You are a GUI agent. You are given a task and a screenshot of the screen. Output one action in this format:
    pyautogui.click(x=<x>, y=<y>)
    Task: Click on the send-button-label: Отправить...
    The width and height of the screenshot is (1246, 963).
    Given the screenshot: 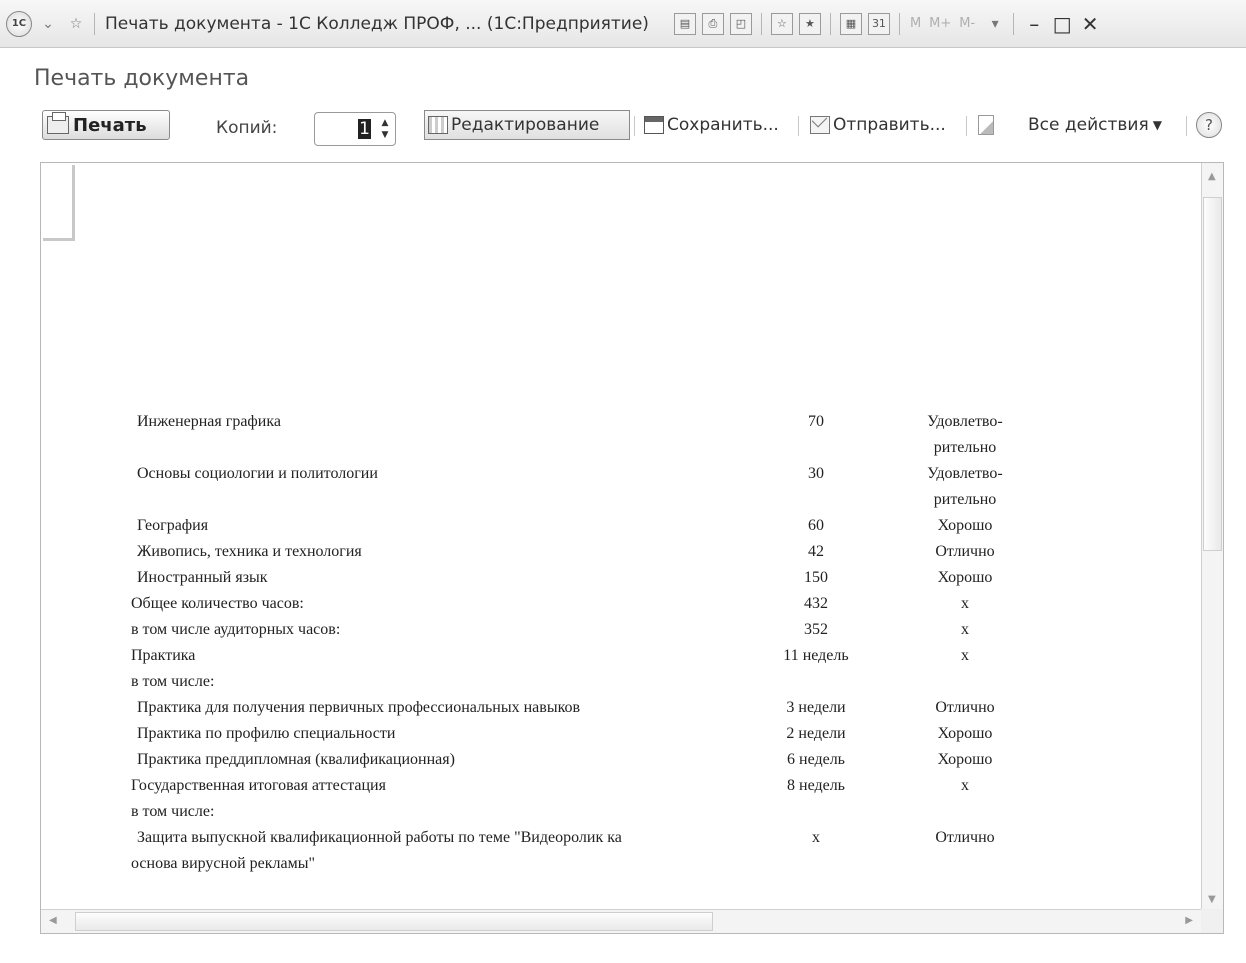 What is the action you would take?
    pyautogui.click(x=889, y=125)
    